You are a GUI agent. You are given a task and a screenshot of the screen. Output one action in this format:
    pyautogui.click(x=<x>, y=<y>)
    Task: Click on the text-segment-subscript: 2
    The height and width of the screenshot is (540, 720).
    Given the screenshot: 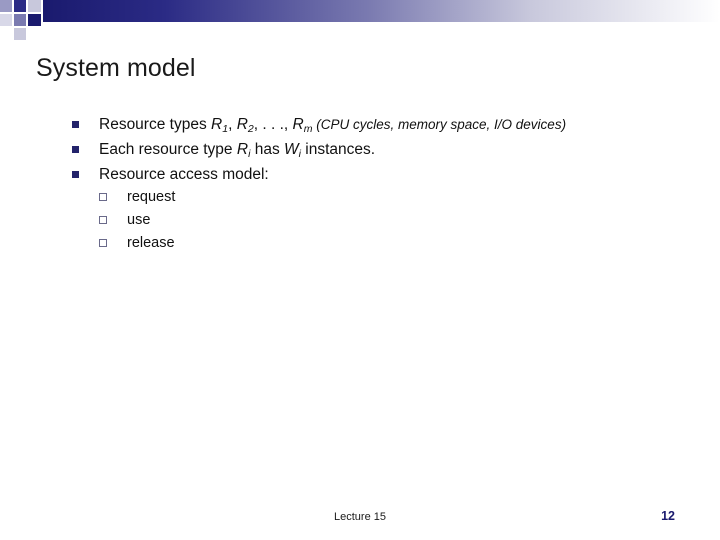 What is the action you would take?
    pyautogui.click(x=250, y=129)
    